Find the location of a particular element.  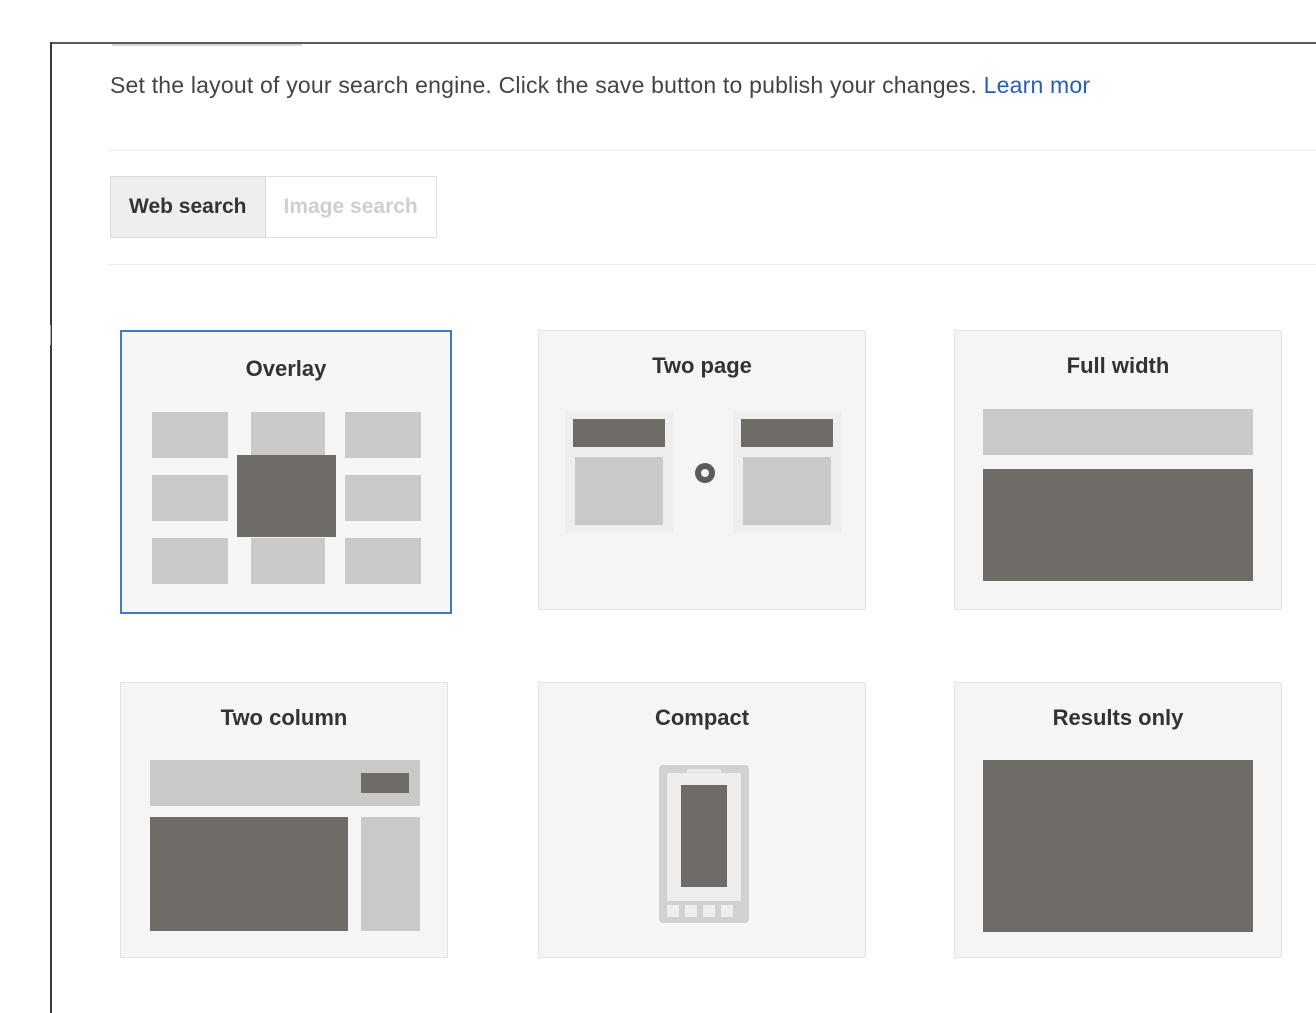

layout-card-full-width: Full width is located at coordinates (1118, 470).